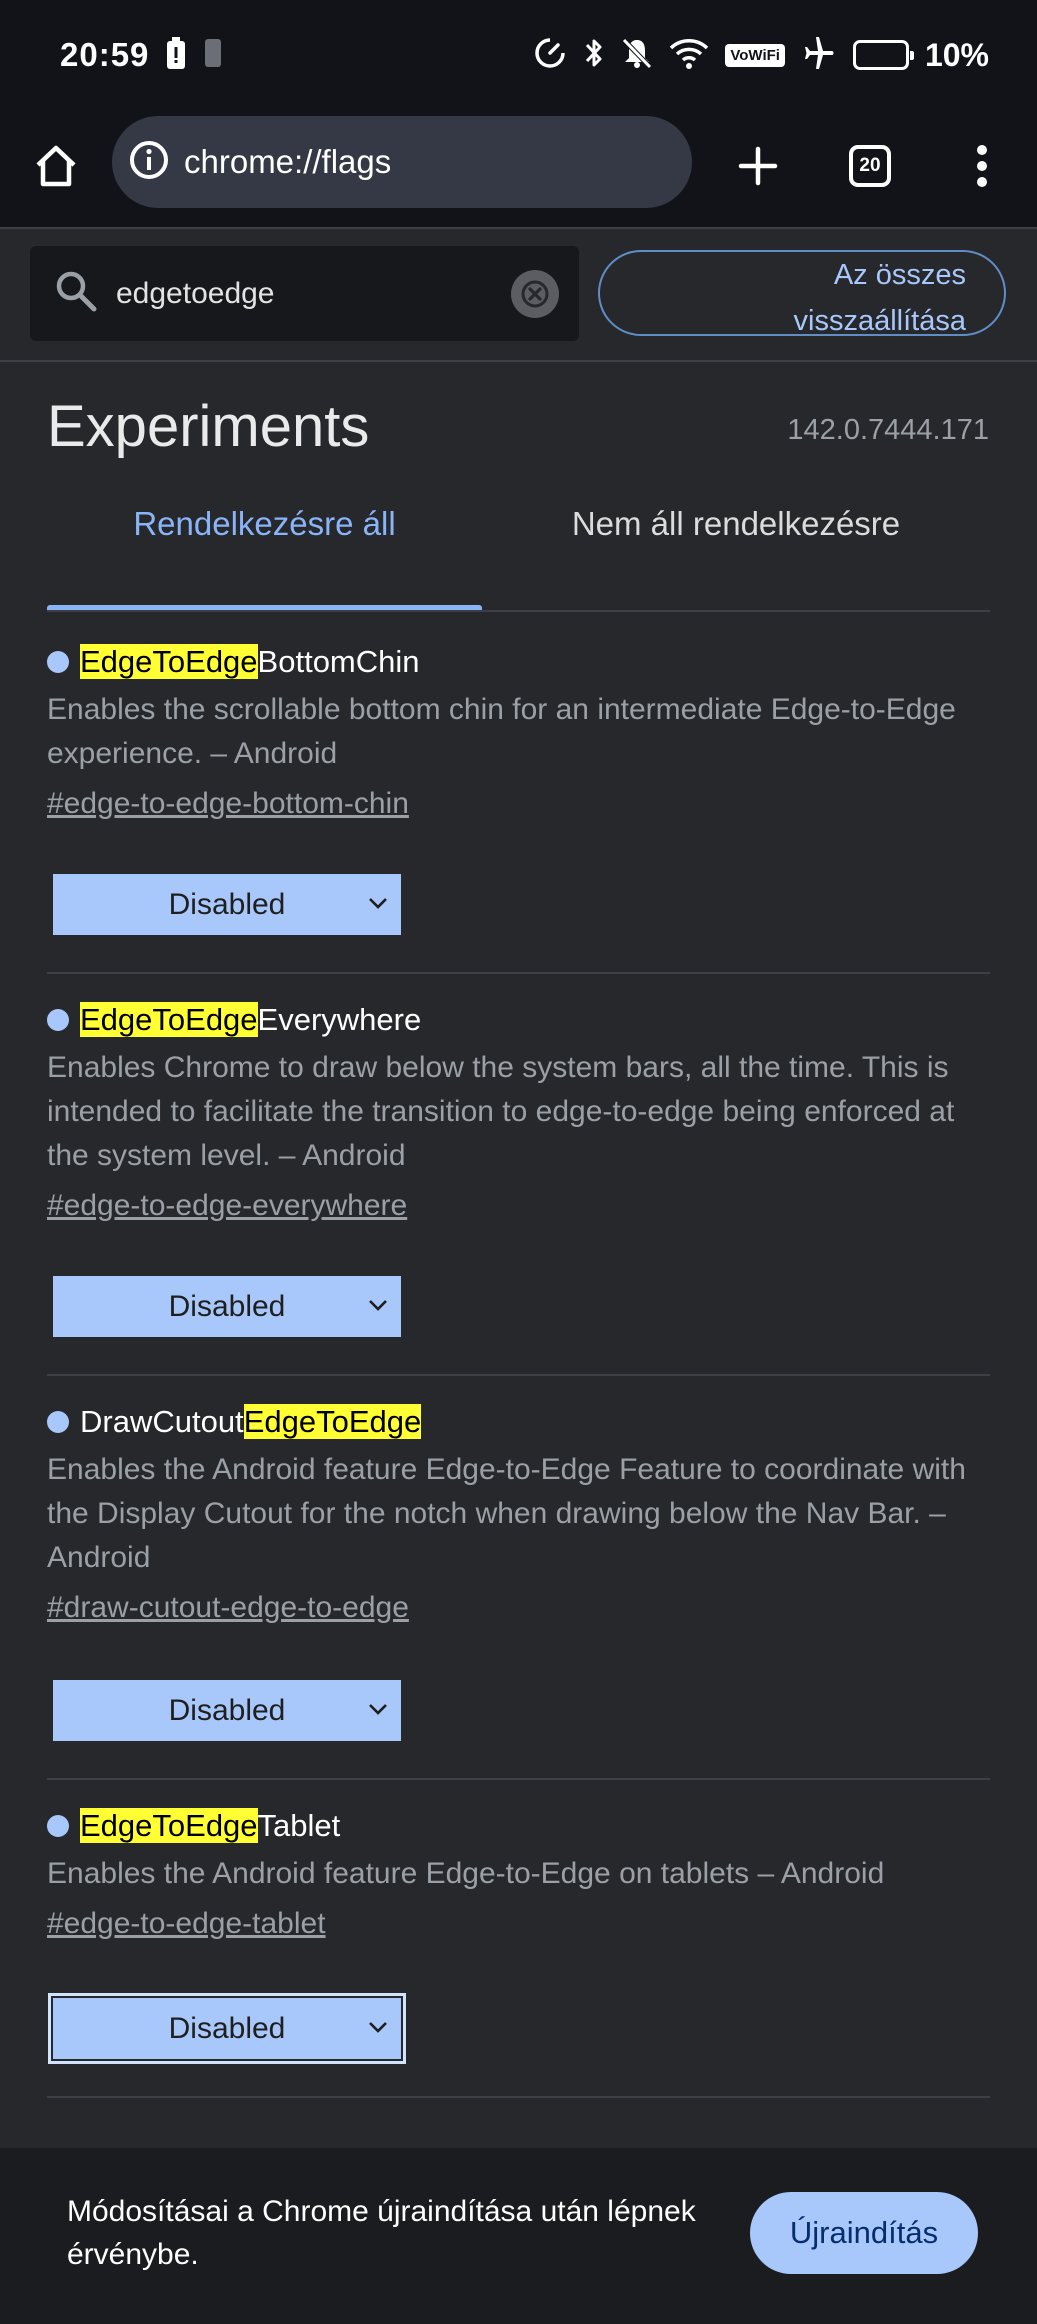  Describe the element at coordinates (518, 1924) in the screenshot. I see `experiment-permalink: #edge-to-edge-tablet` at that location.